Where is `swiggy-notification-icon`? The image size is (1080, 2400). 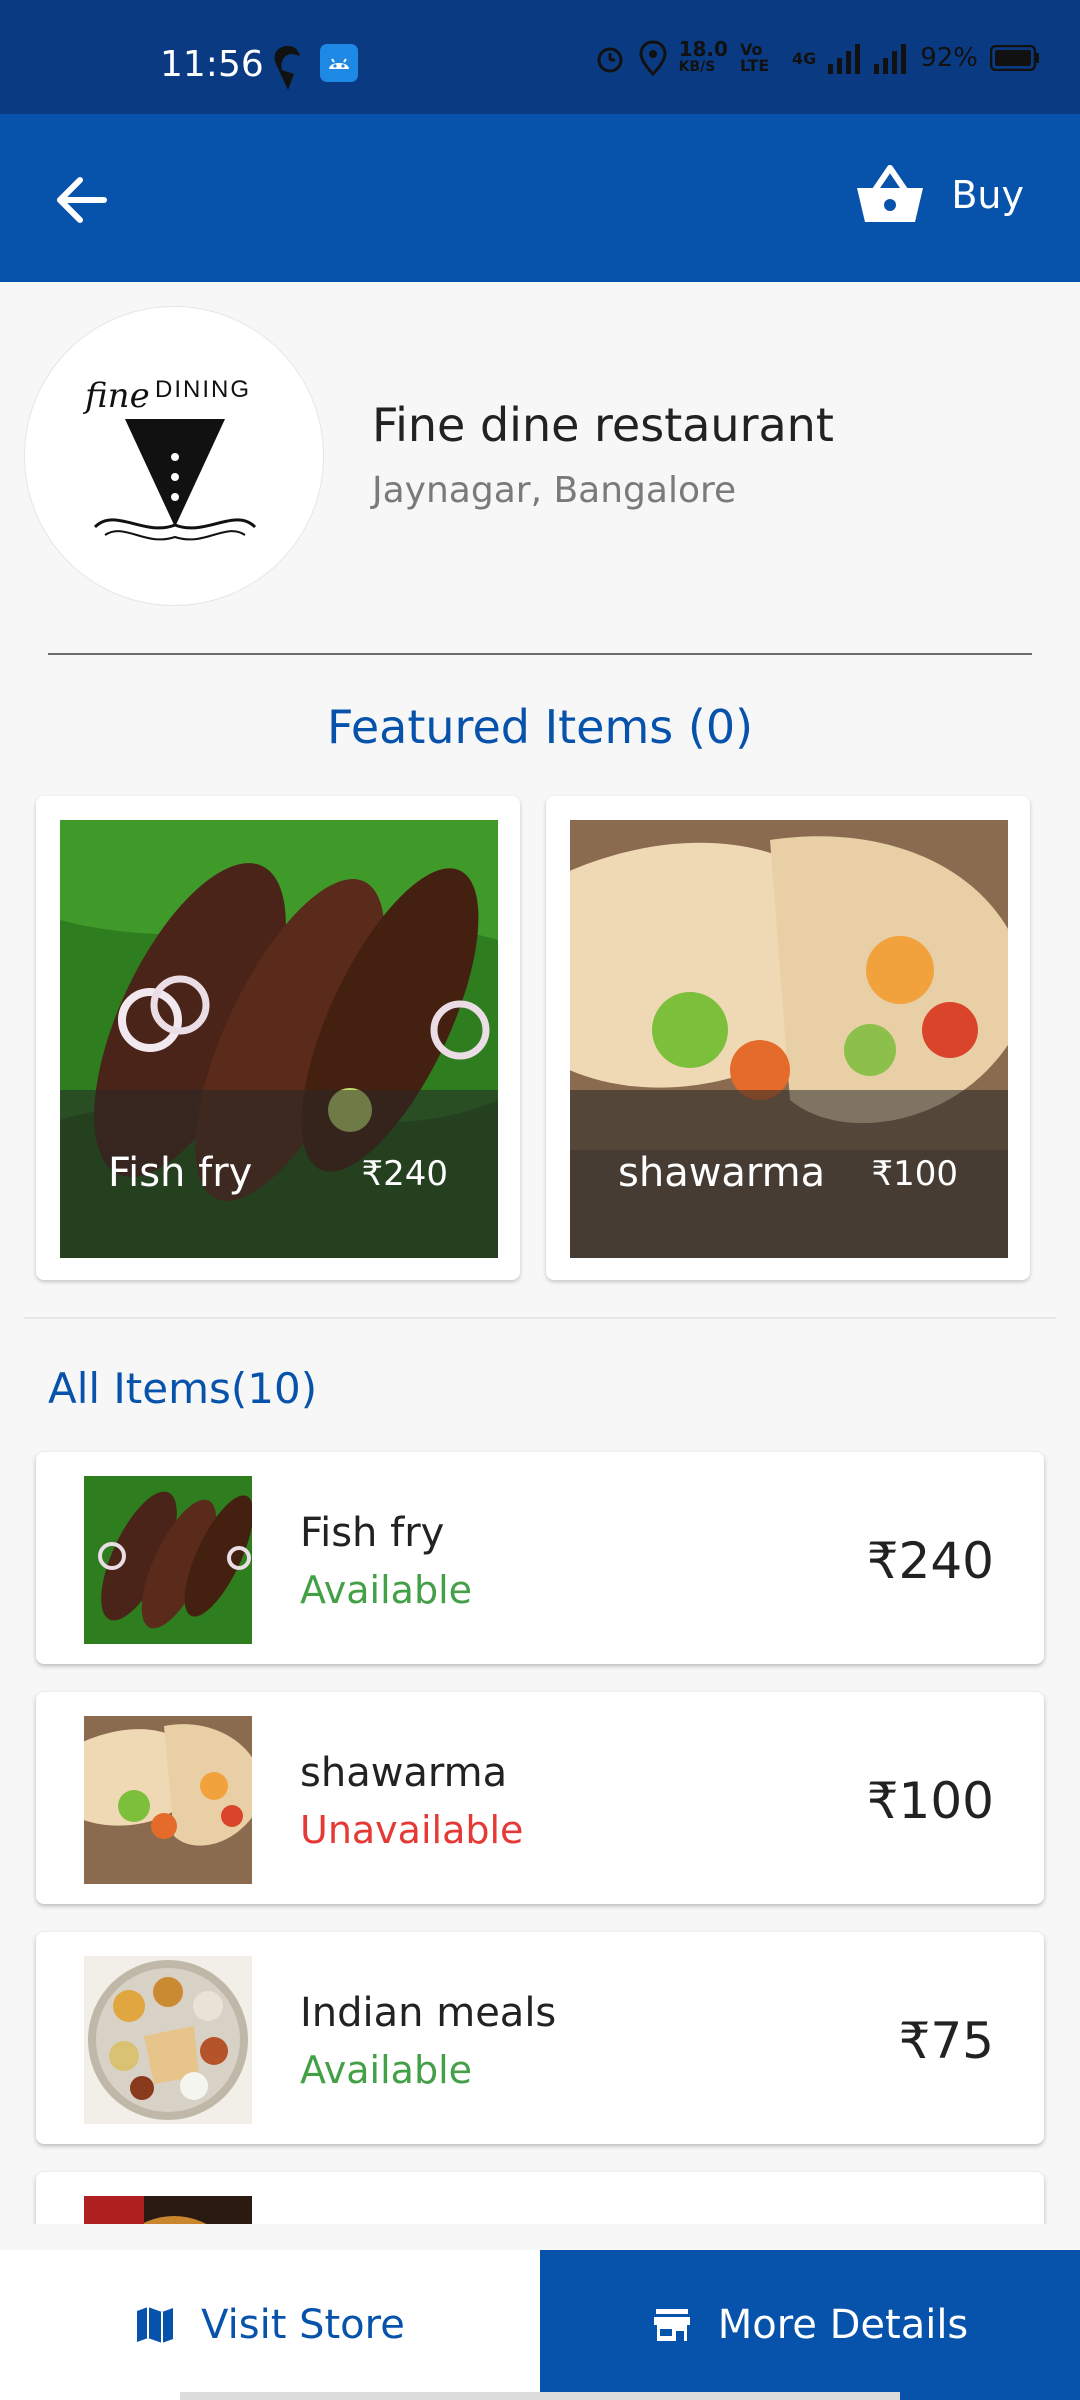
swiggy-notification-icon is located at coordinates (287, 68).